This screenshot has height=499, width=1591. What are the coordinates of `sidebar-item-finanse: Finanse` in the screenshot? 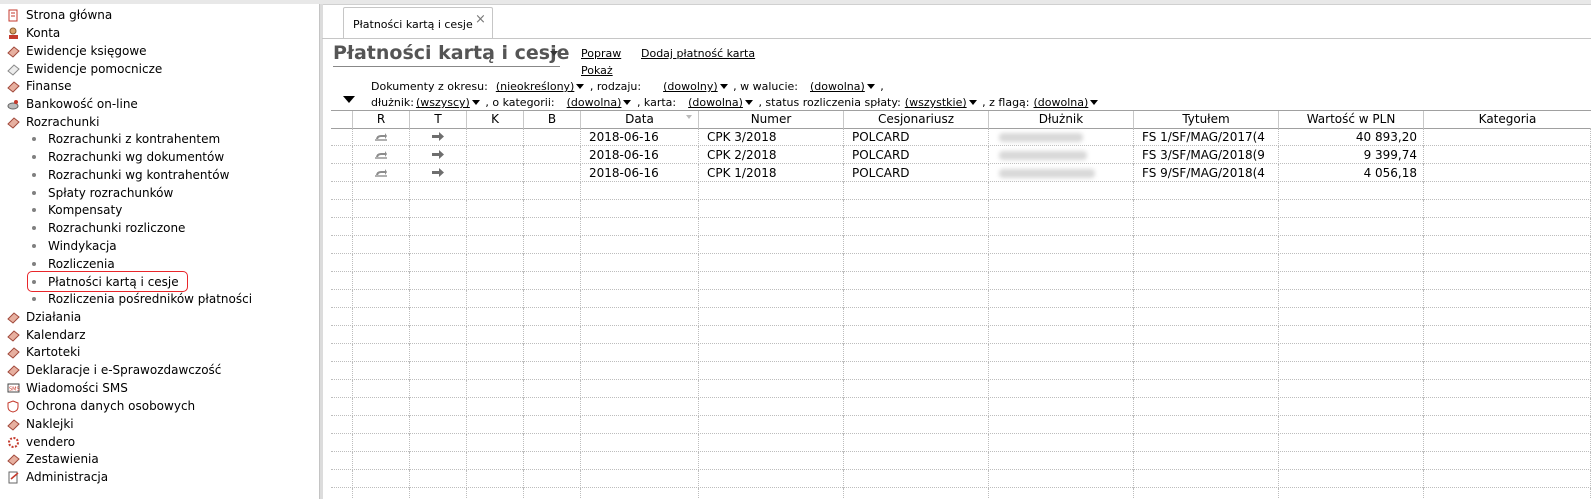 It's located at (39, 86).